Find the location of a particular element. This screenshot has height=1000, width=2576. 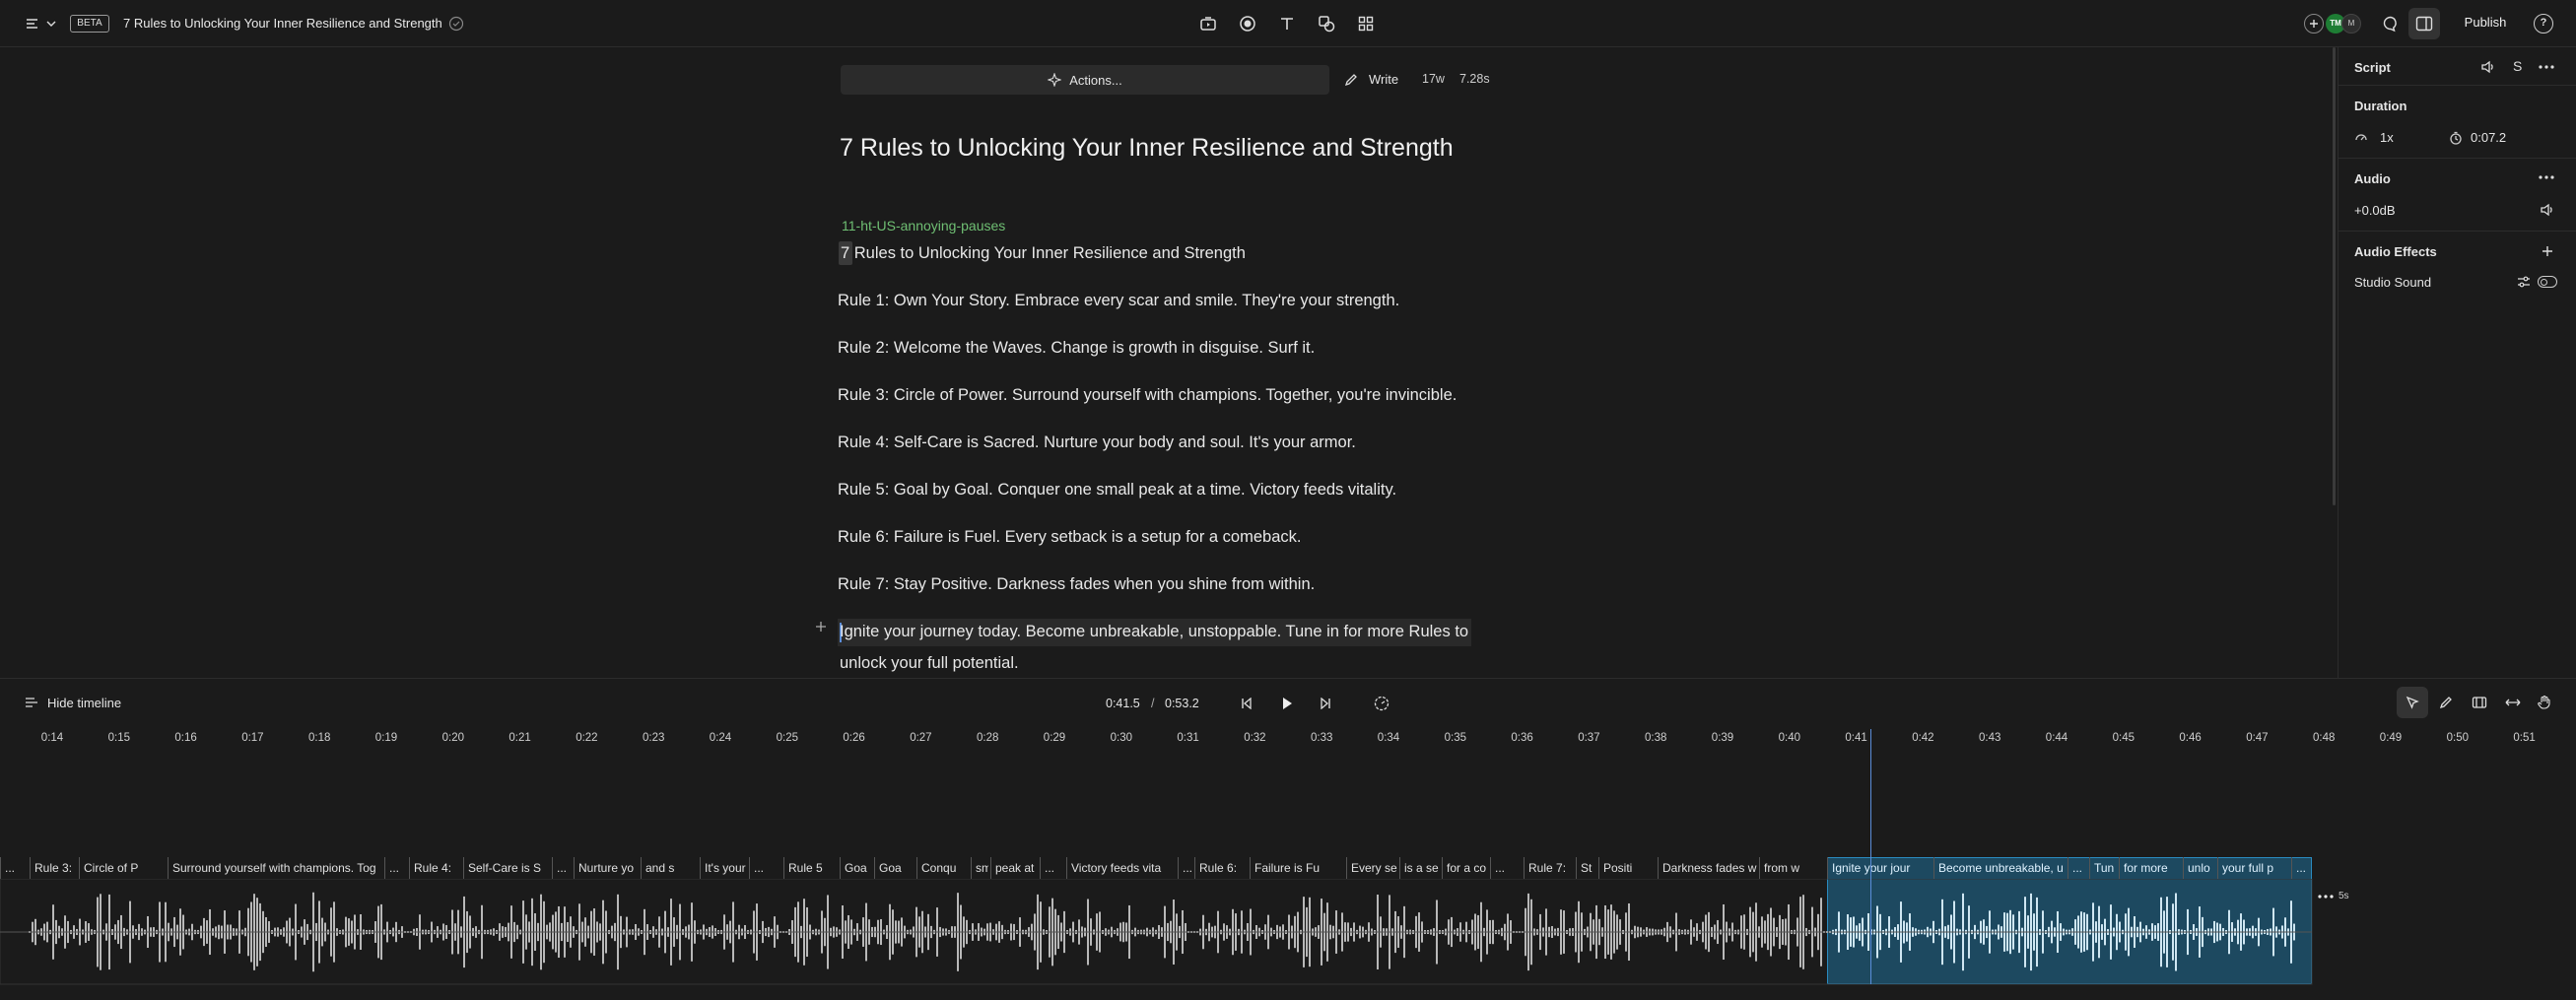

clip-more-icon is located at coordinates (2326, 896).